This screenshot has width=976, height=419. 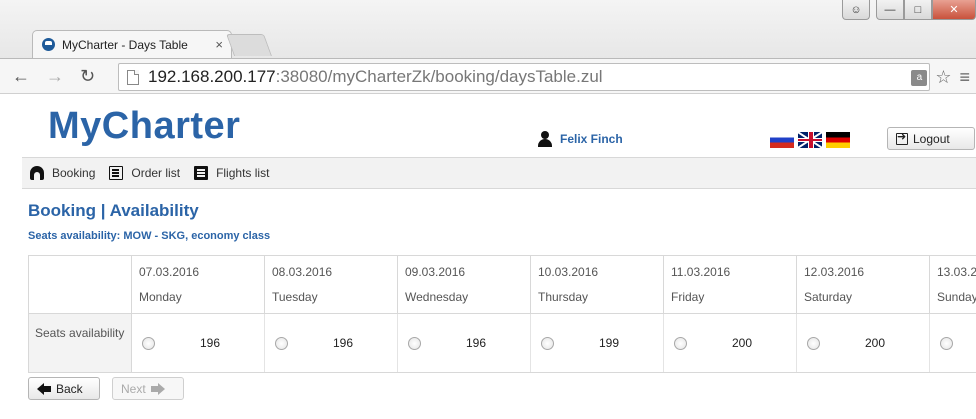 What do you see at coordinates (834, 272) in the screenshot?
I see `column-date: 12.03.2016` at bounding box center [834, 272].